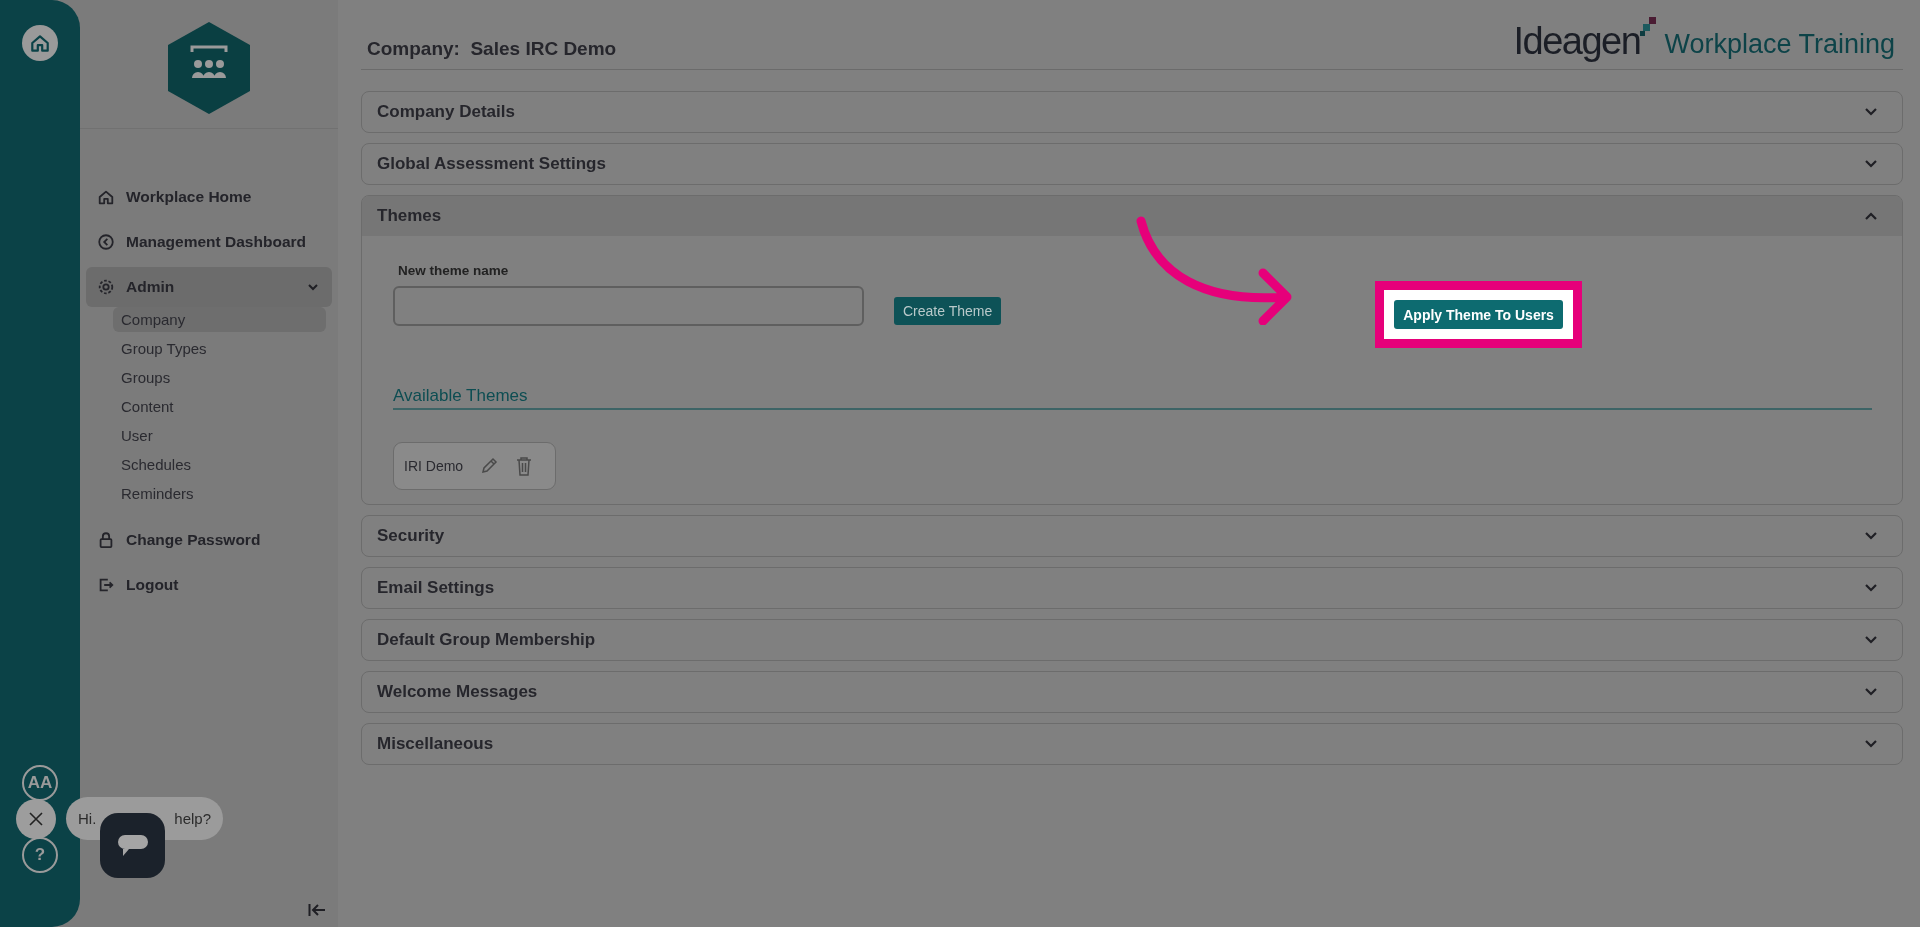  What do you see at coordinates (491, 164) in the screenshot?
I see `section-title: Global Assessment Settings` at bounding box center [491, 164].